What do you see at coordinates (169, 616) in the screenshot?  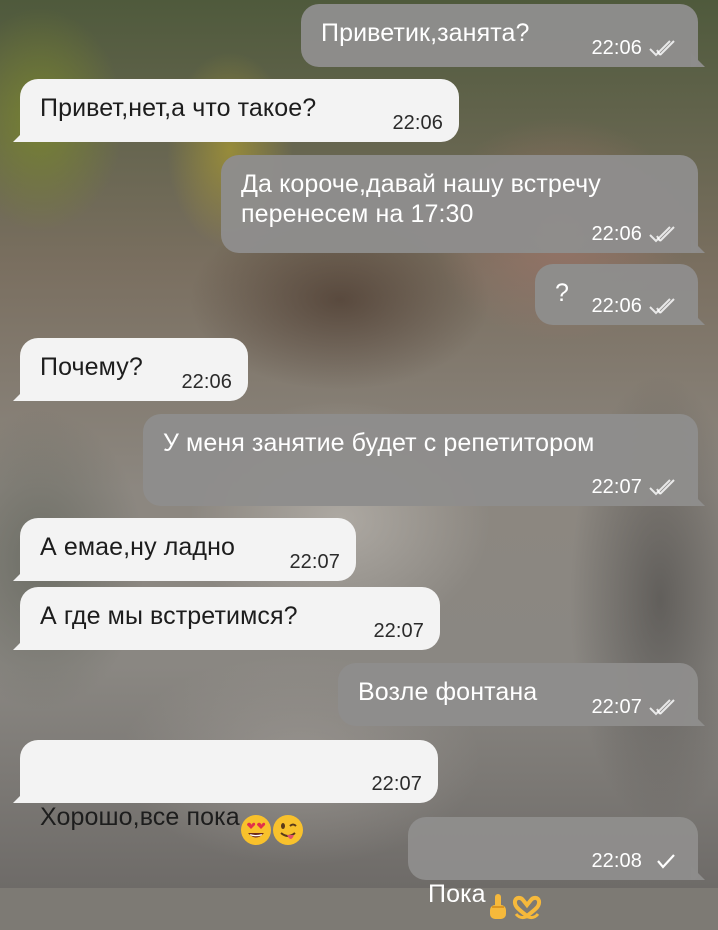 I see `message-text: А где мы встретимся?` at bounding box center [169, 616].